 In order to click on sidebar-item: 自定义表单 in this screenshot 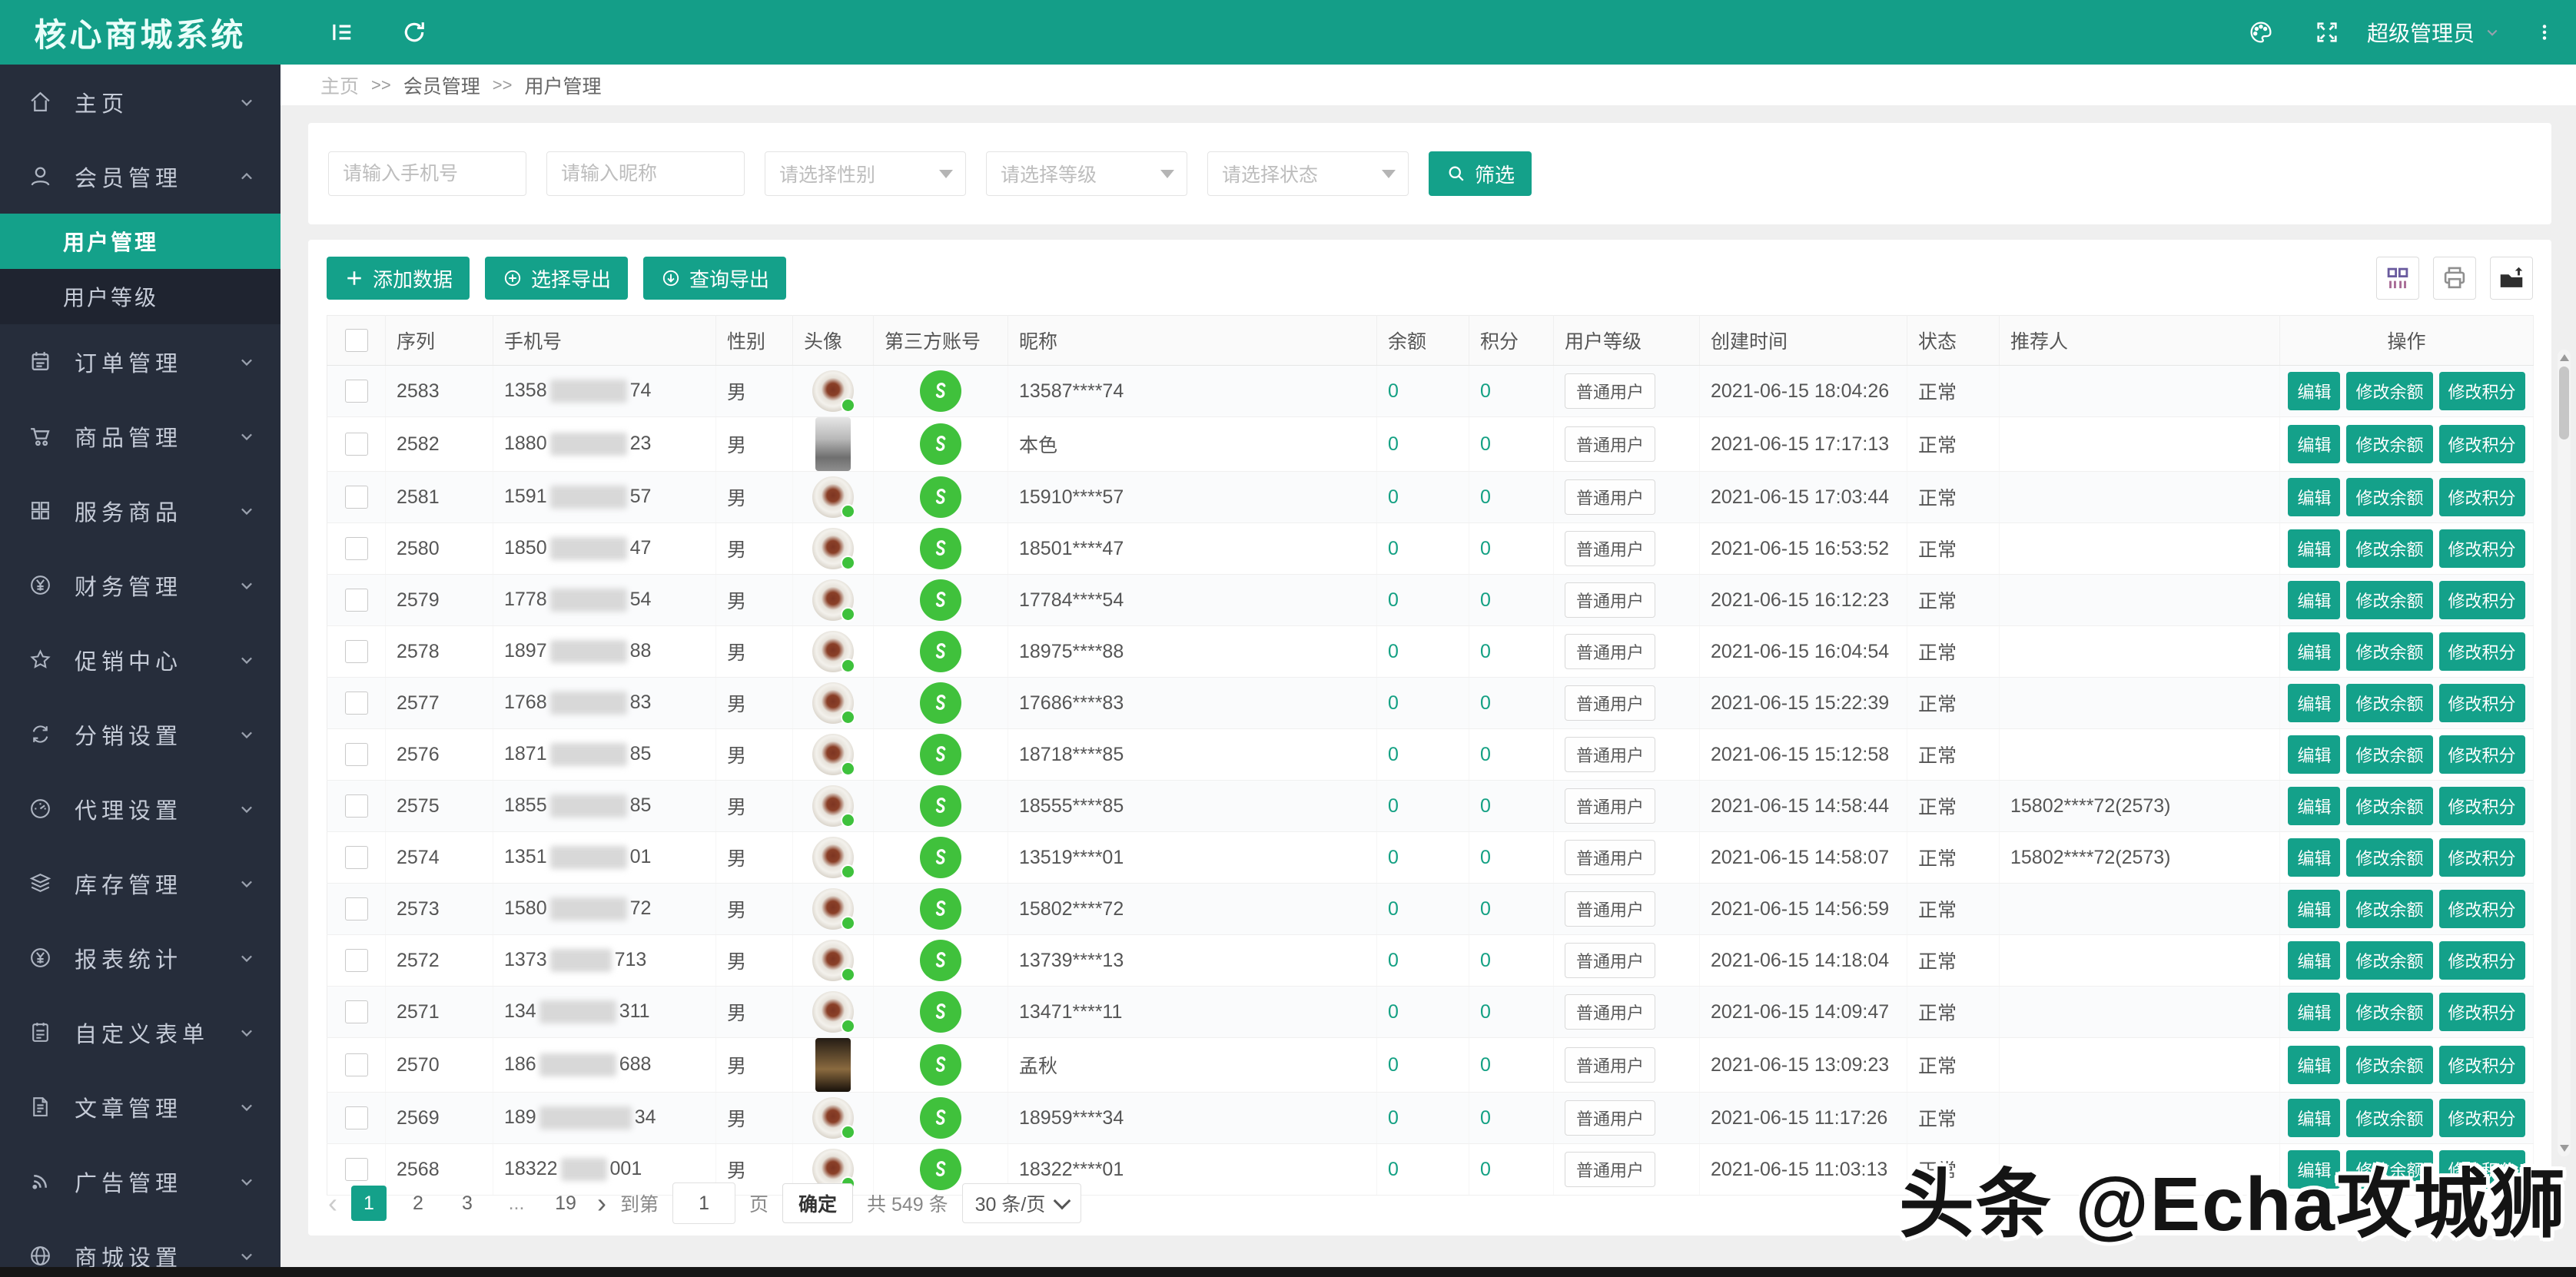, I will do `click(140, 1032)`.